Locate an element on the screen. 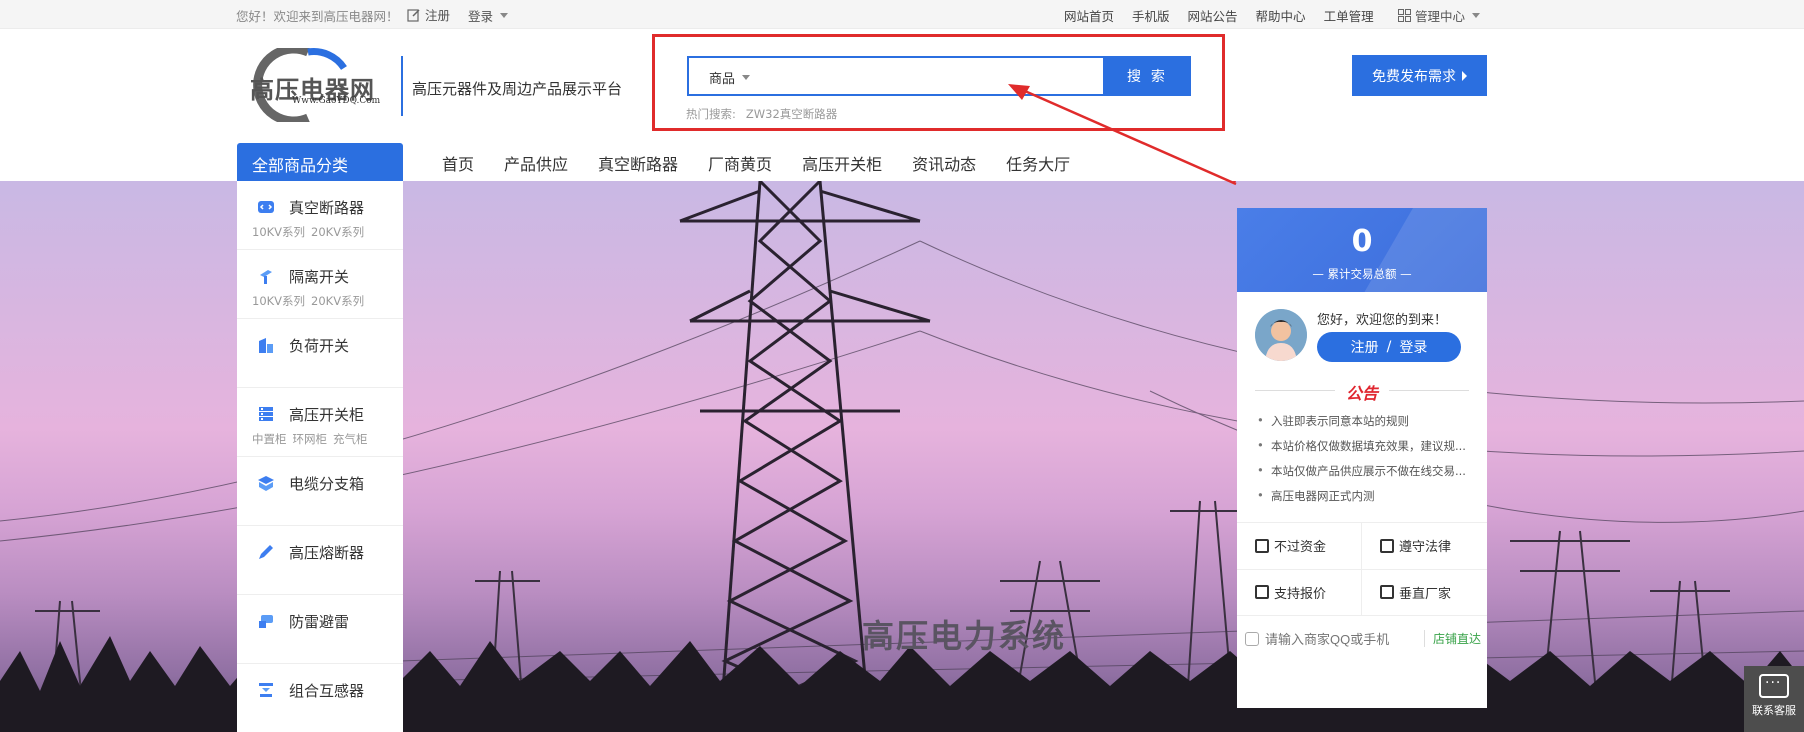  category-item: 电缆分支箱 is located at coordinates (320, 491).